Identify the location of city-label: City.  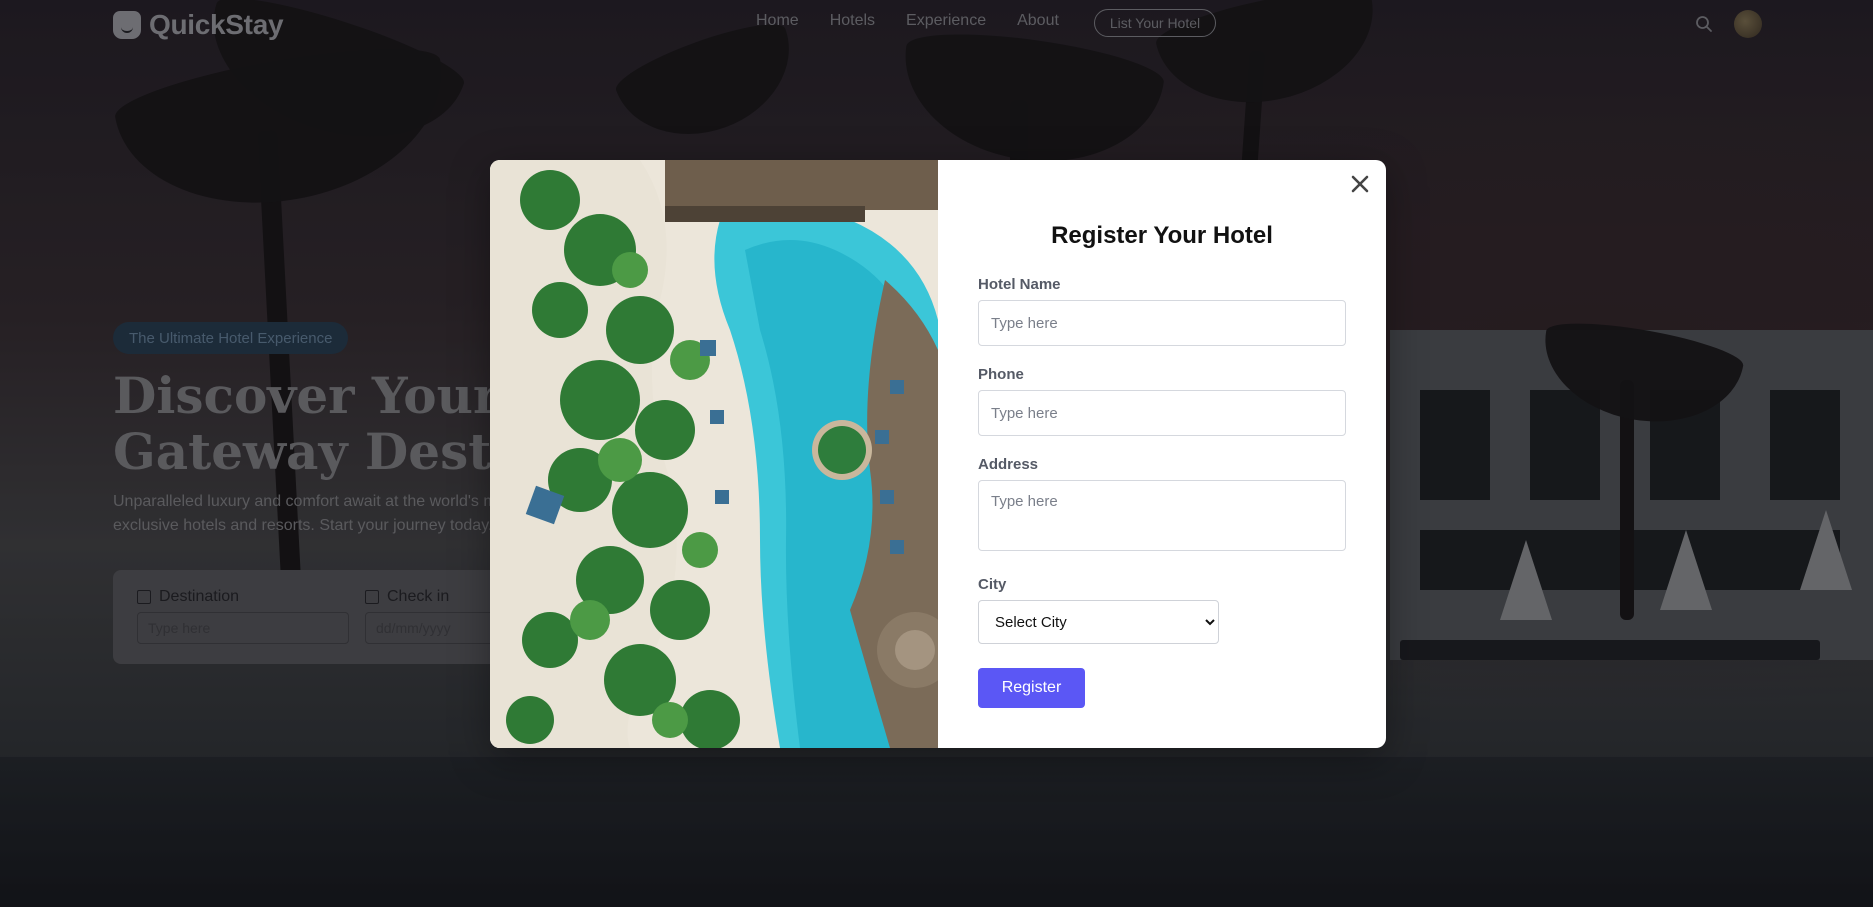
(992, 584).